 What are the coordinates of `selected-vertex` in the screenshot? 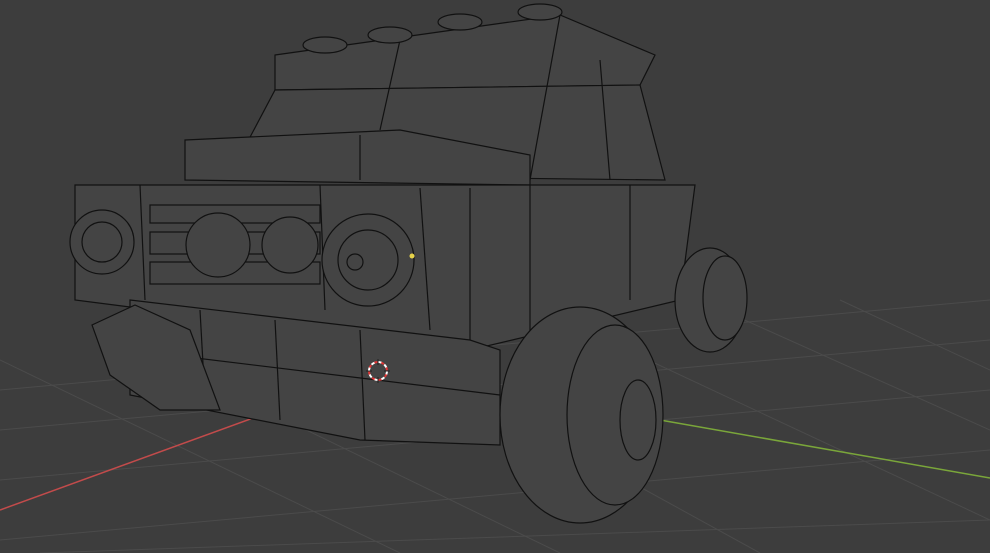 It's located at (412, 256).